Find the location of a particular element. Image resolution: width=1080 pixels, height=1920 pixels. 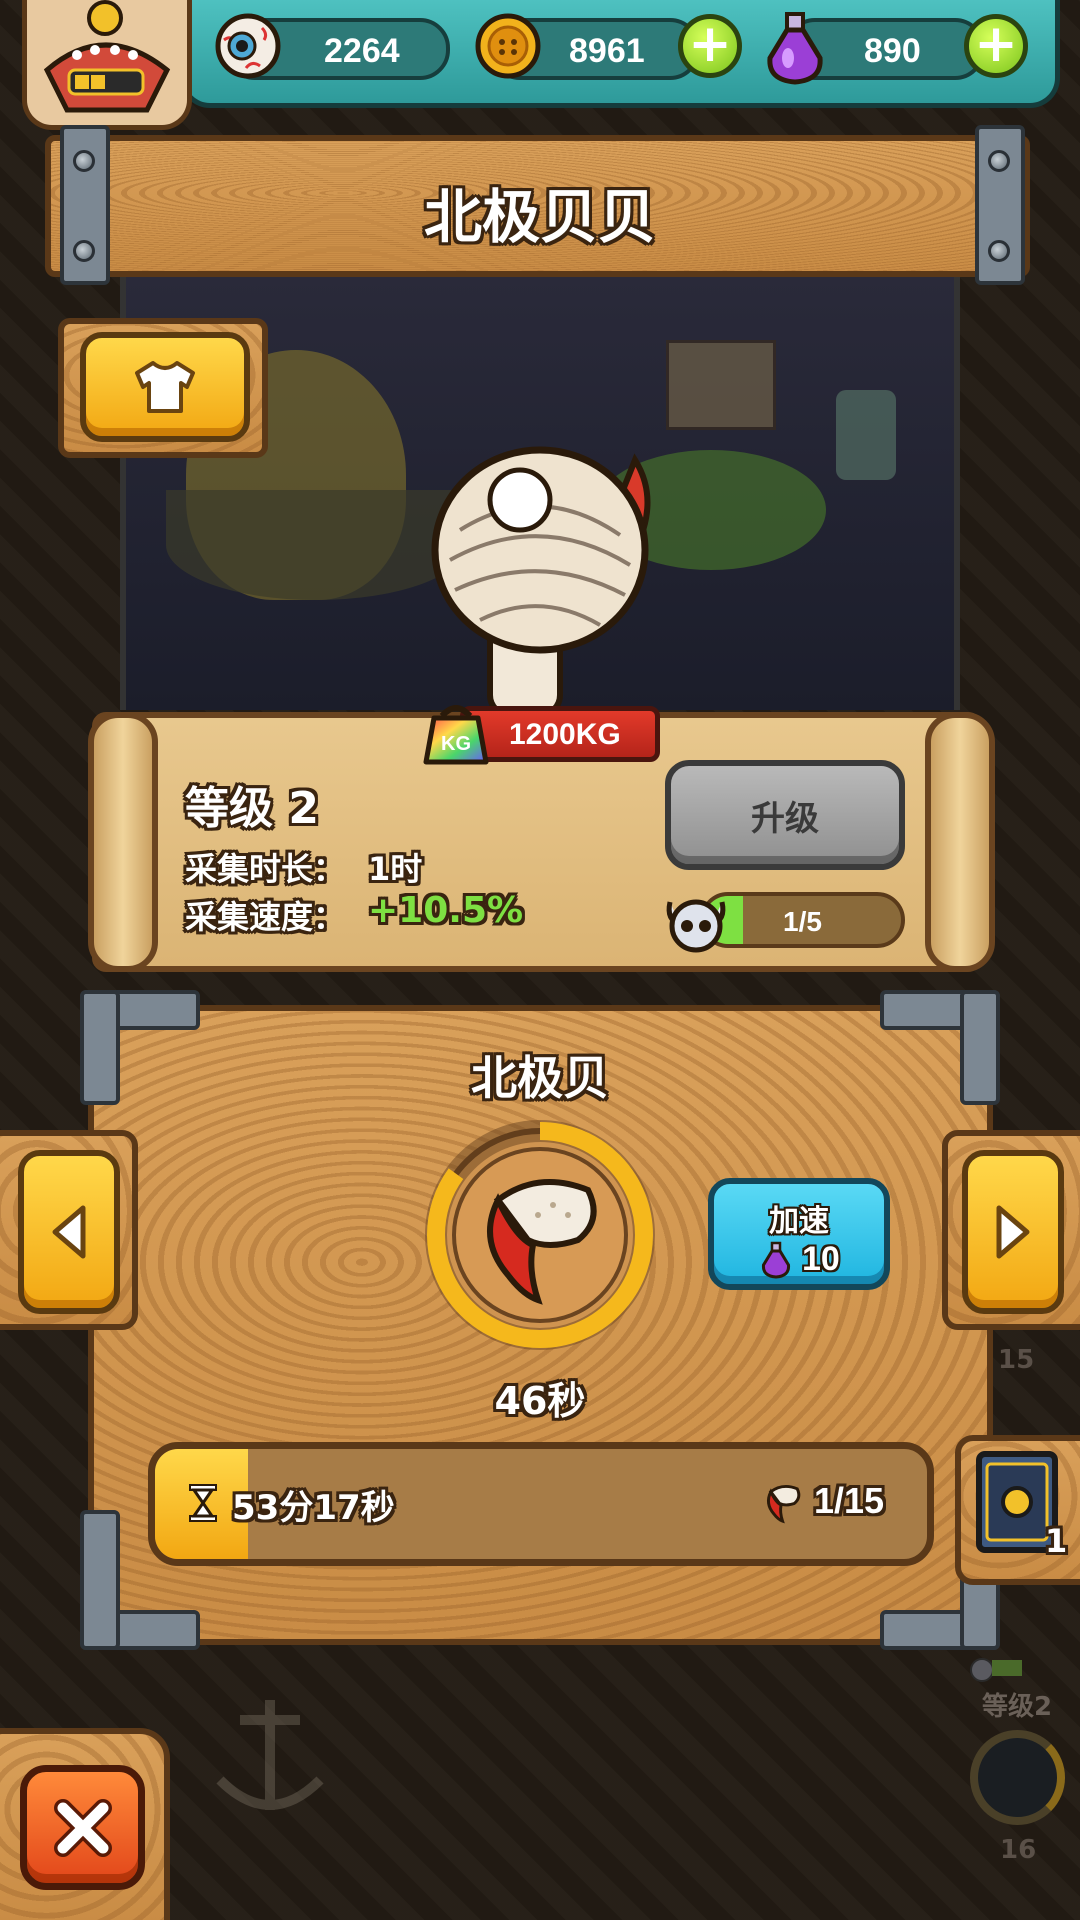

speed-label: 采集速度： is located at coordinates (265, 917).